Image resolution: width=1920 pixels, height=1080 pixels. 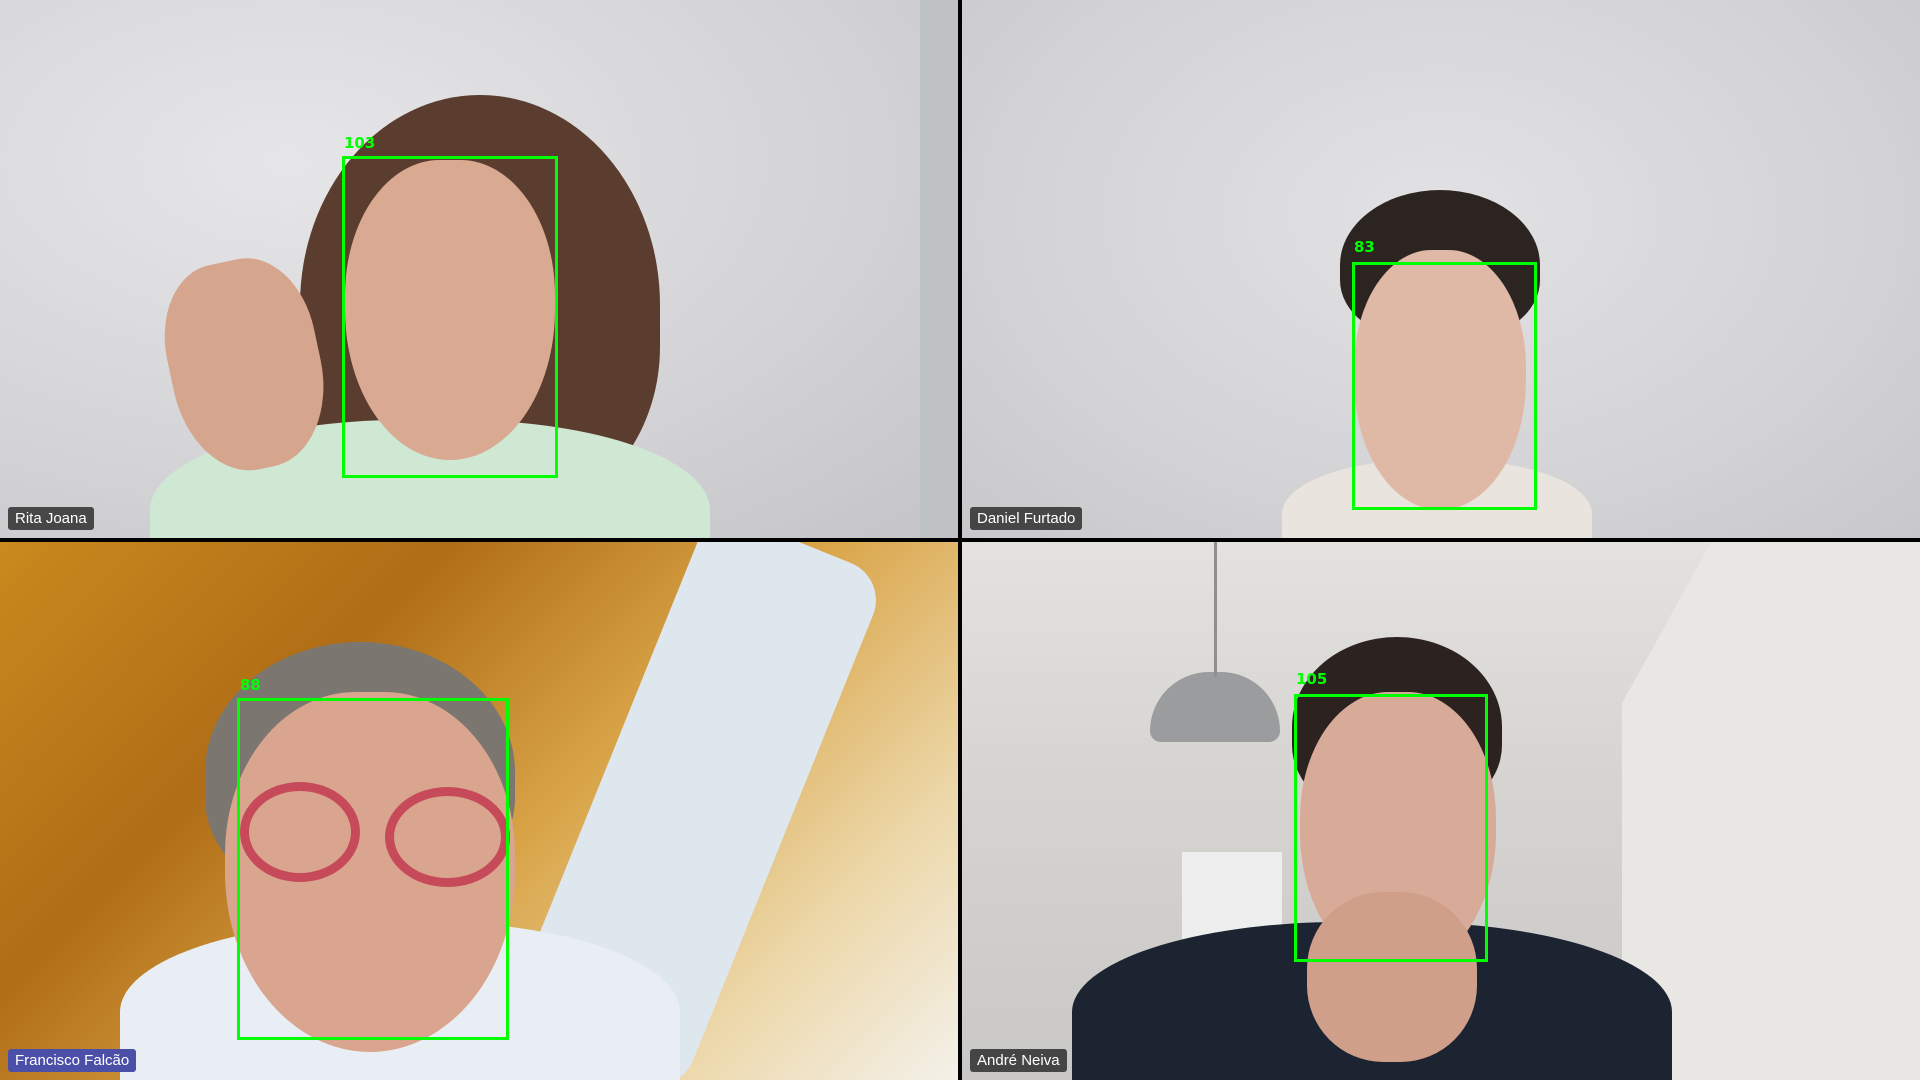 What do you see at coordinates (250, 685) in the screenshot?
I see `face-score-label: 88` at bounding box center [250, 685].